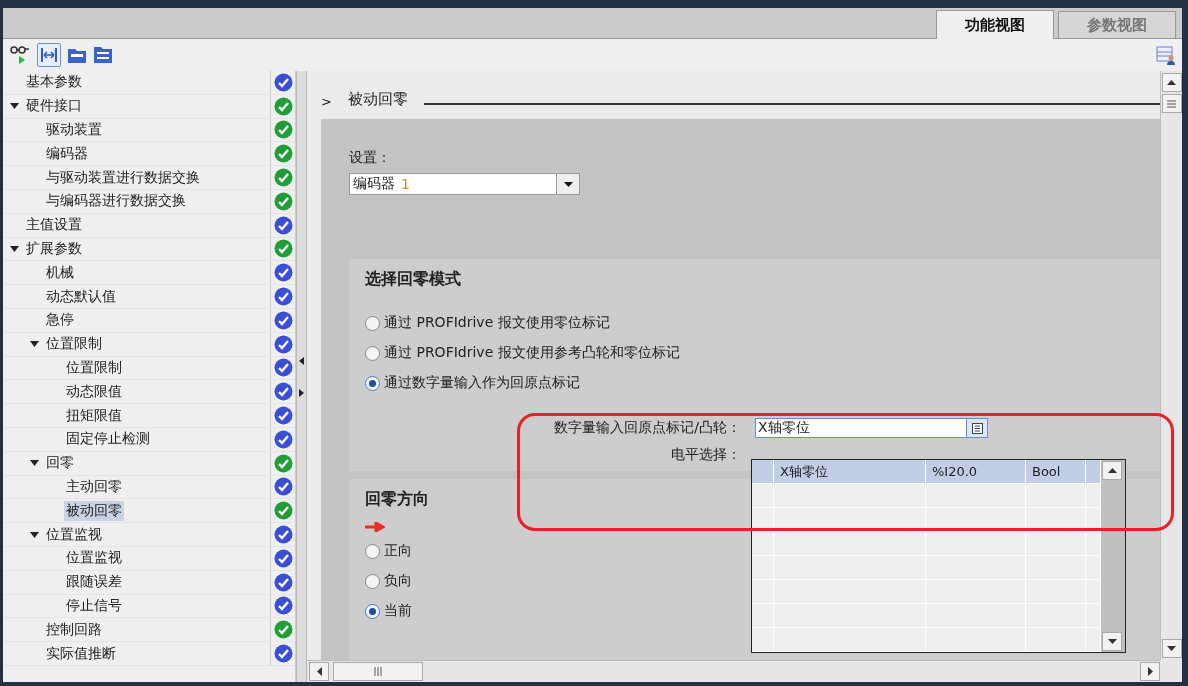 Image resolution: width=1188 pixels, height=686 pixels. Describe the element at coordinates (397, 499) in the screenshot. I see `group-title: 回零方向` at that location.